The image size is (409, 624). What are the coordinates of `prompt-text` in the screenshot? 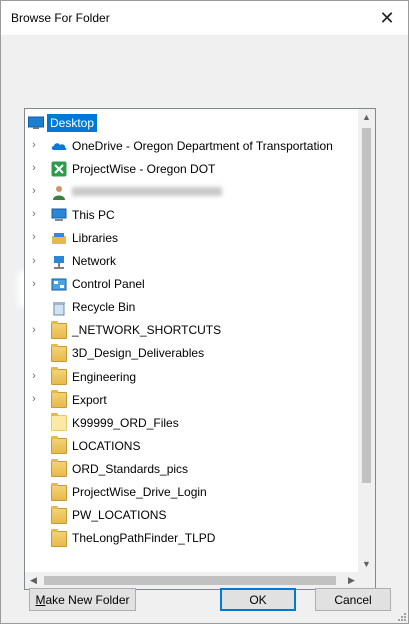 It's located at (203, 73).